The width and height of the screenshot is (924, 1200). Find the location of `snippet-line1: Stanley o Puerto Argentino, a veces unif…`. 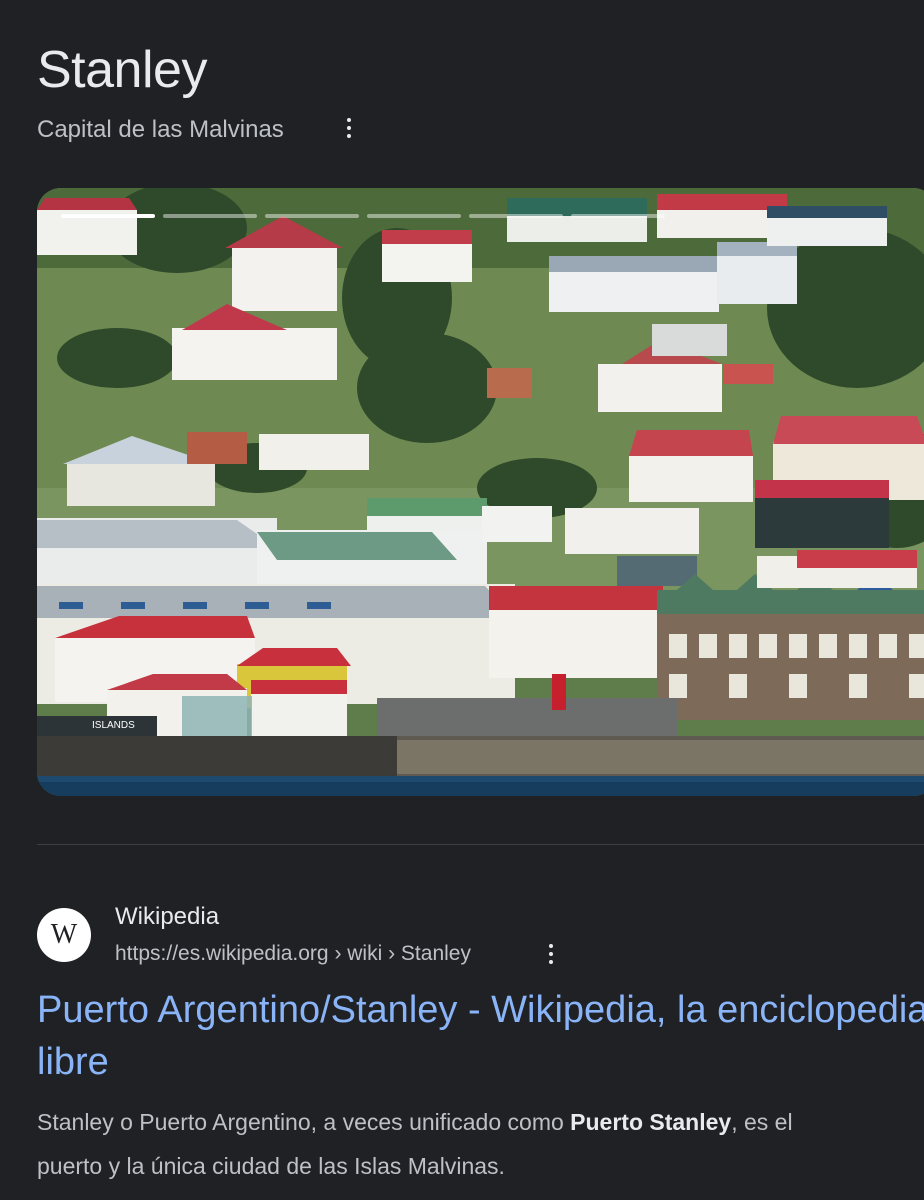

snippet-line1: Stanley o Puerto Argentino, a veces unif… is located at coordinates (480, 1122).